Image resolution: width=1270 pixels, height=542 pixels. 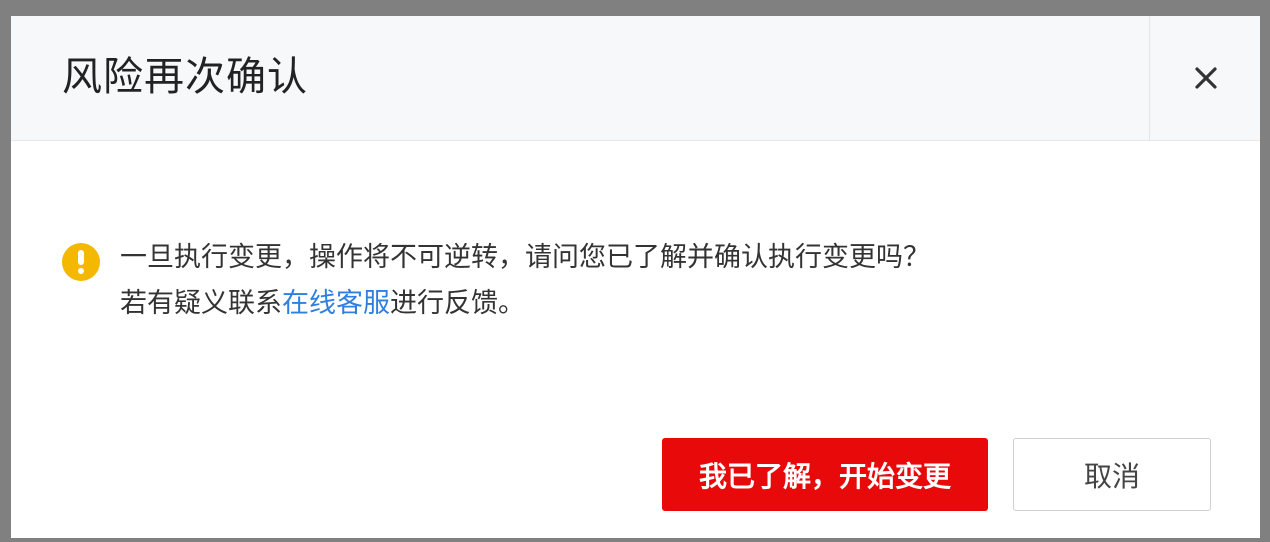 What do you see at coordinates (336, 303) in the screenshot?
I see `online-service-link: 在线客服` at bounding box center [336, 303].